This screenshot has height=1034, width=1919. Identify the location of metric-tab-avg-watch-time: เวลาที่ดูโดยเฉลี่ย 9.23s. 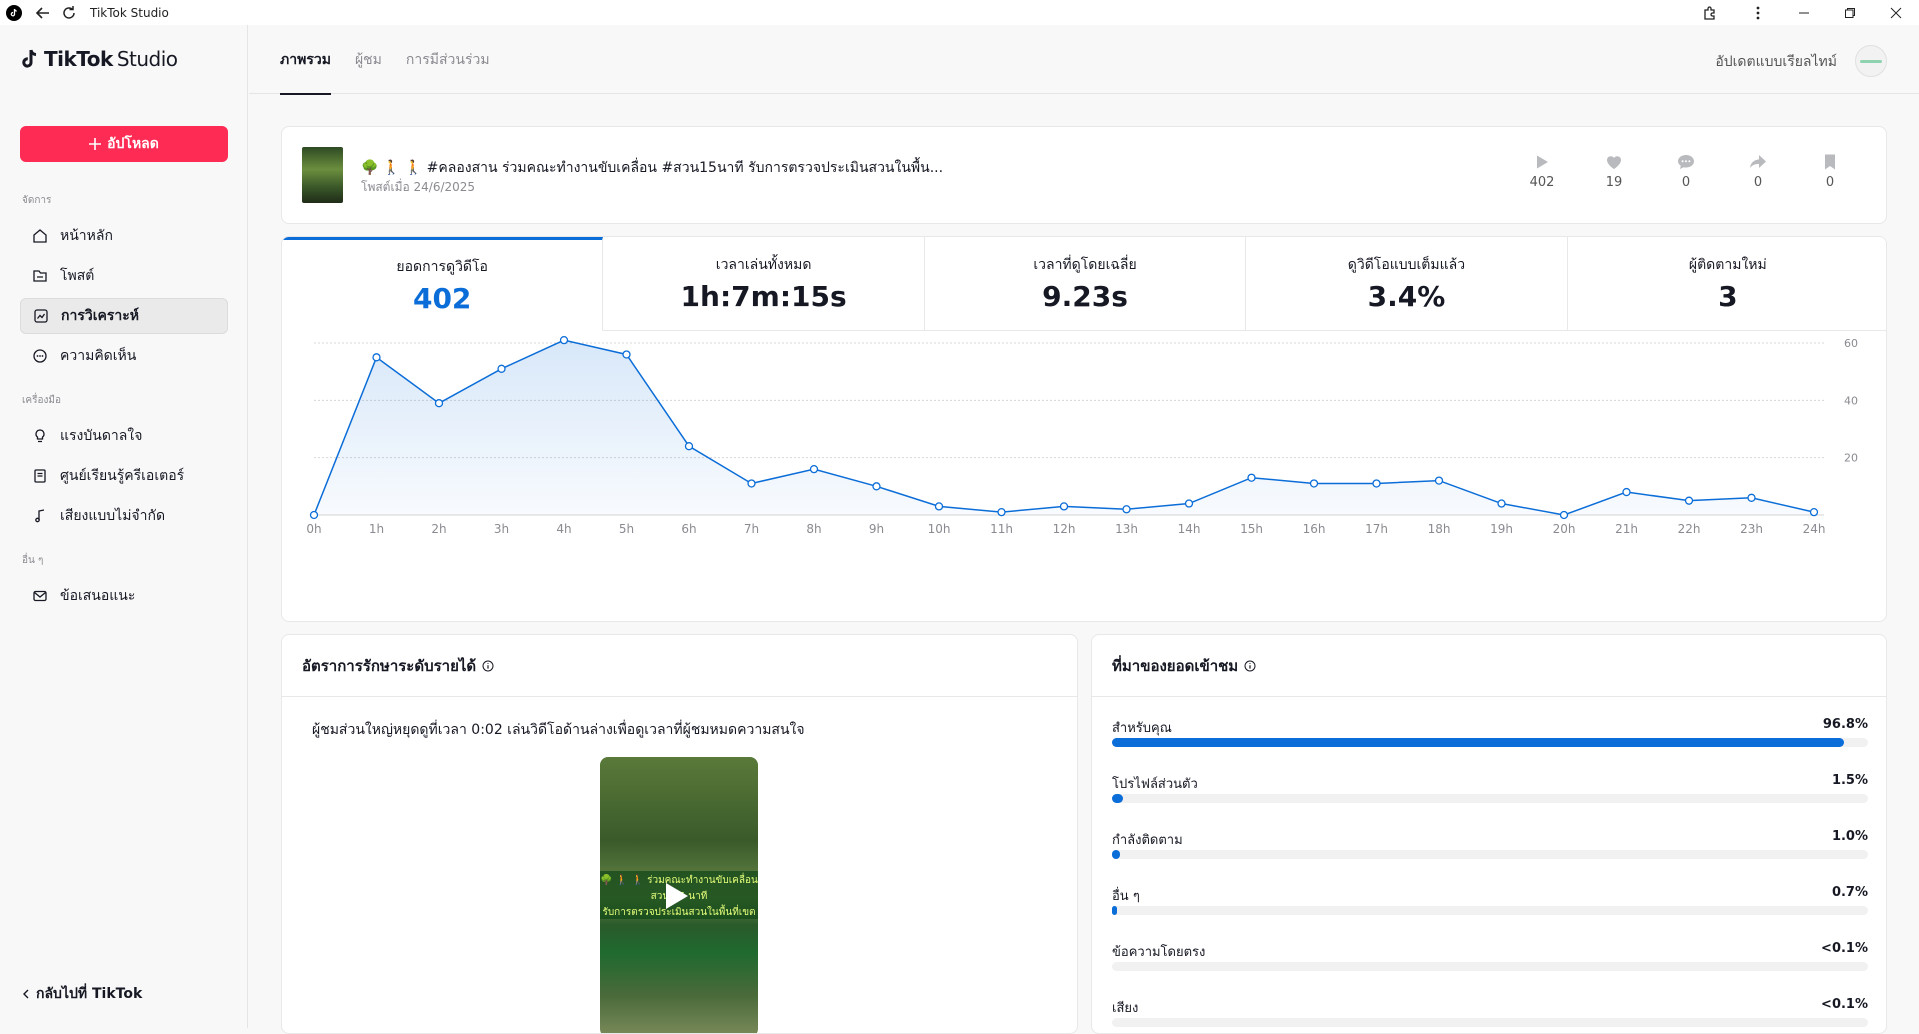
(1085, 284).